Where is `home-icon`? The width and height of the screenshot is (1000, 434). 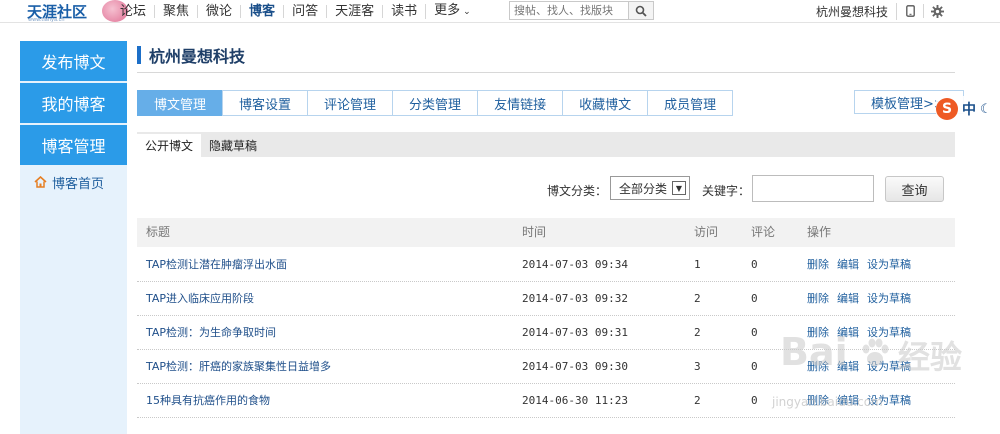
home-icon is located at coordinates (40, 182).